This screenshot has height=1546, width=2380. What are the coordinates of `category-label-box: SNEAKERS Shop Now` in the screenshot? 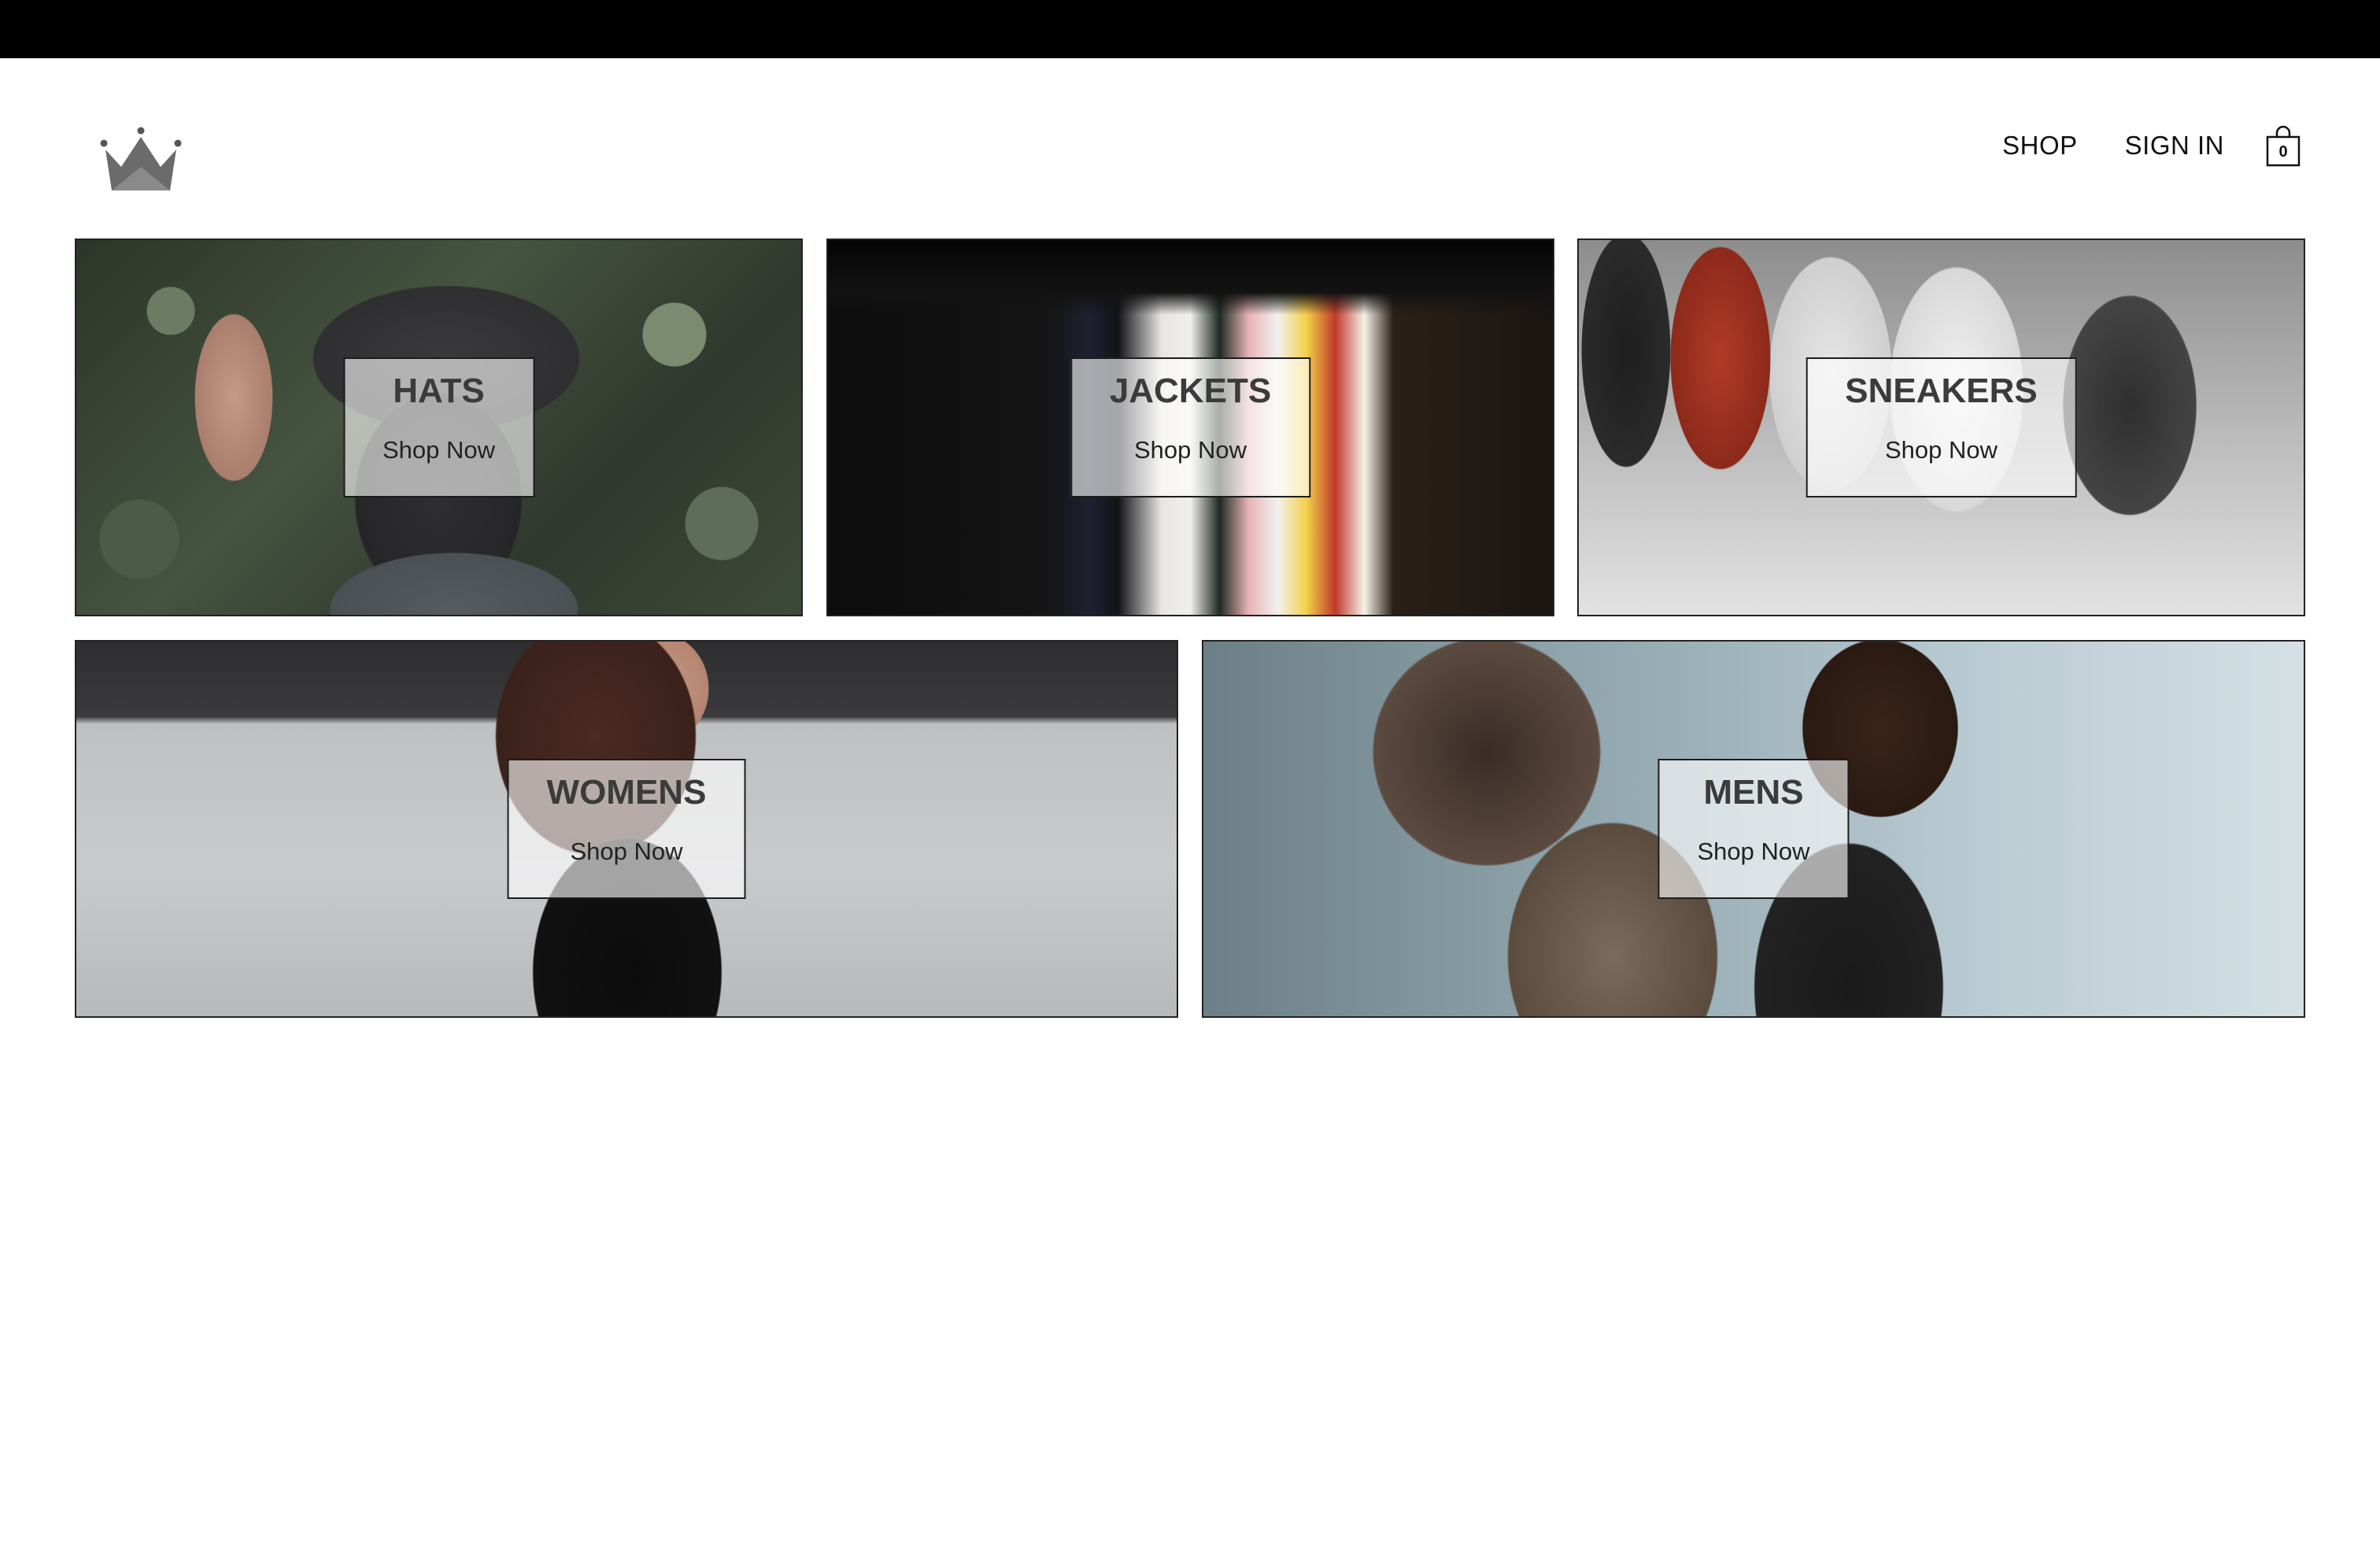 It's located at (1941, 427).